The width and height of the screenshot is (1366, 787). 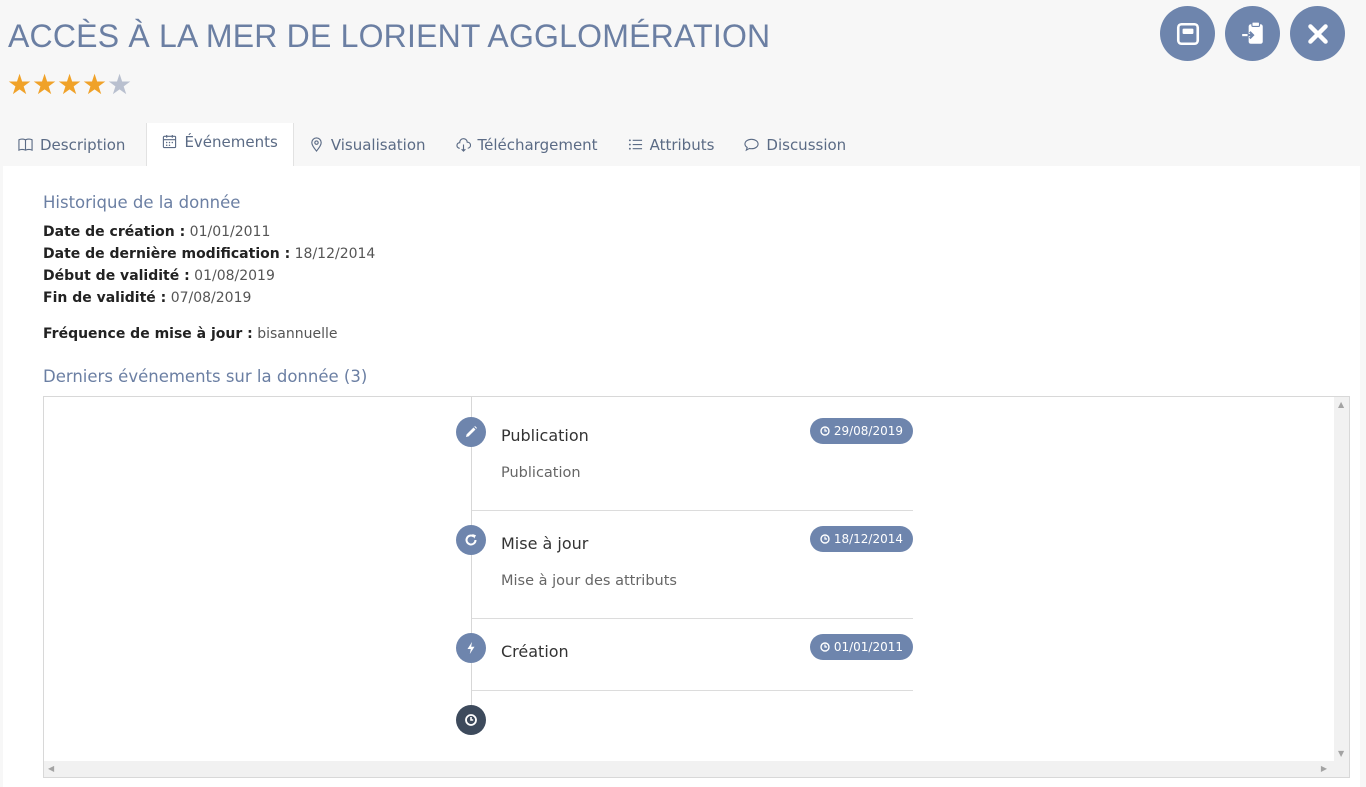 What do you see at coordinates (861, 539) in the screenshot?
I see `event-date-badge: 18/12/2014` at bounding box center [861, 539].